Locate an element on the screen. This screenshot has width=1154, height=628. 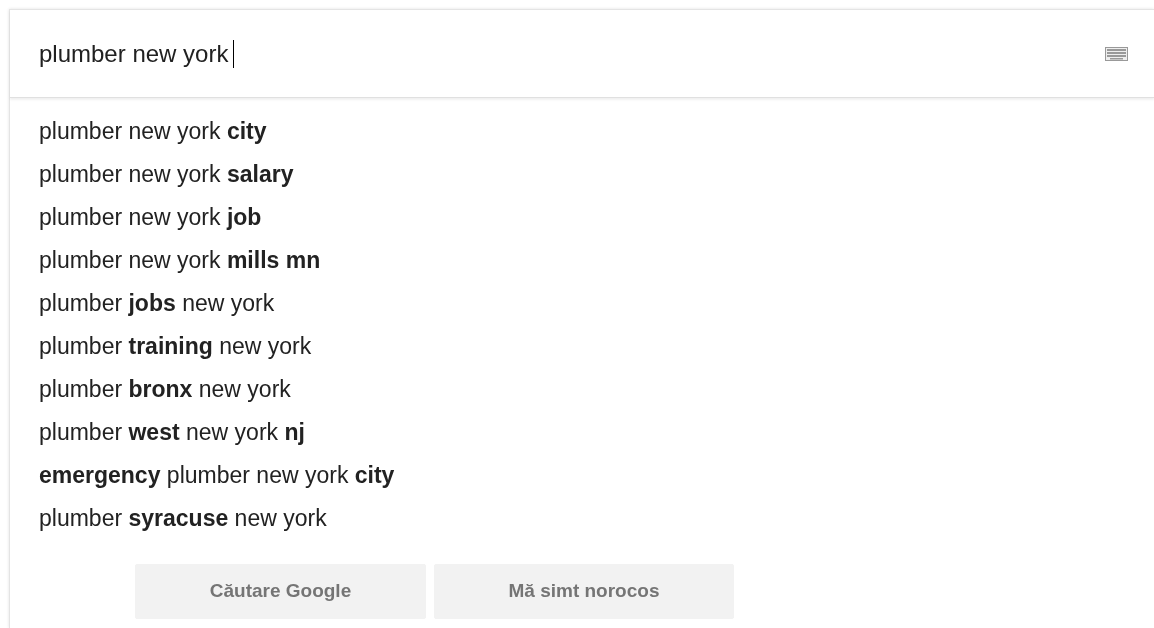
search-button: Căutare Google is located at coordinates (280, 591).